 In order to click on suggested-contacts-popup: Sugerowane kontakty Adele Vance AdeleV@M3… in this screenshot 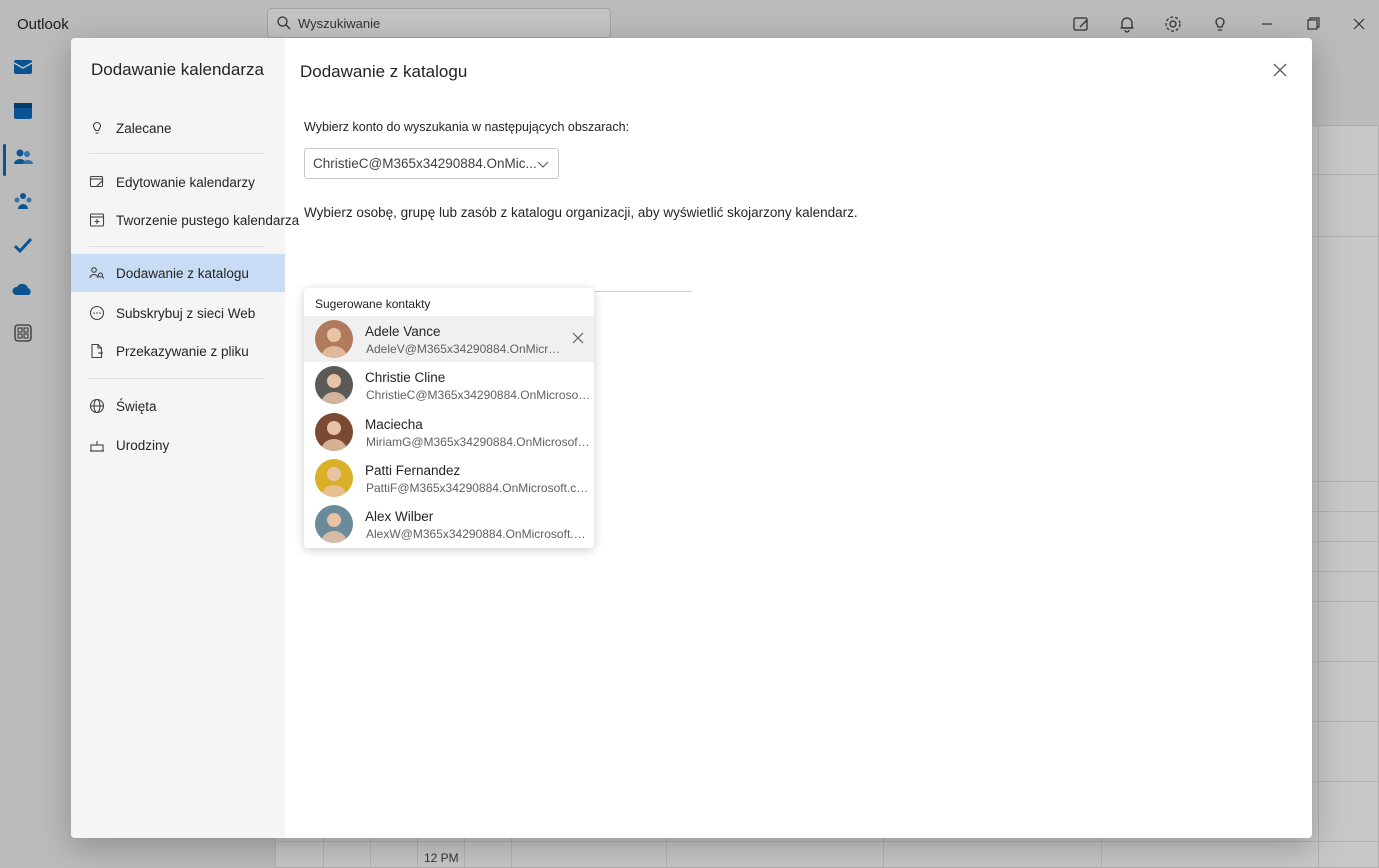, I will do `click(449, 418)`.